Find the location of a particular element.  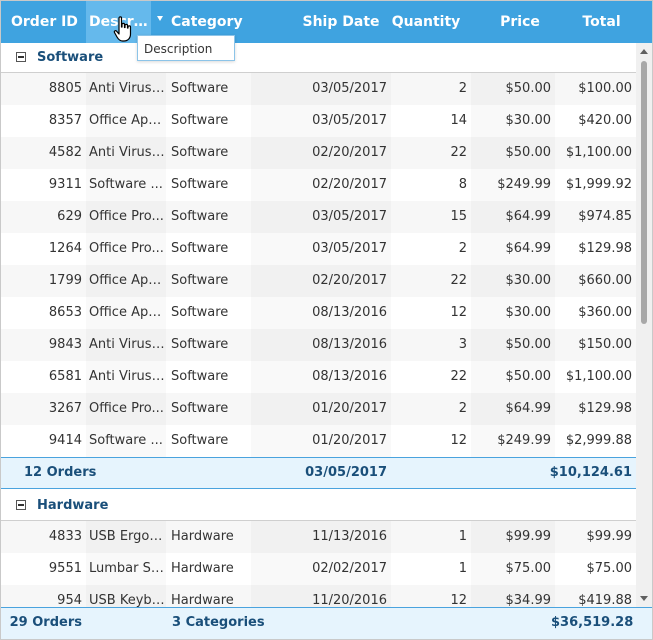

cell-total: $1,100.00 is located at coordinates (598, 152).